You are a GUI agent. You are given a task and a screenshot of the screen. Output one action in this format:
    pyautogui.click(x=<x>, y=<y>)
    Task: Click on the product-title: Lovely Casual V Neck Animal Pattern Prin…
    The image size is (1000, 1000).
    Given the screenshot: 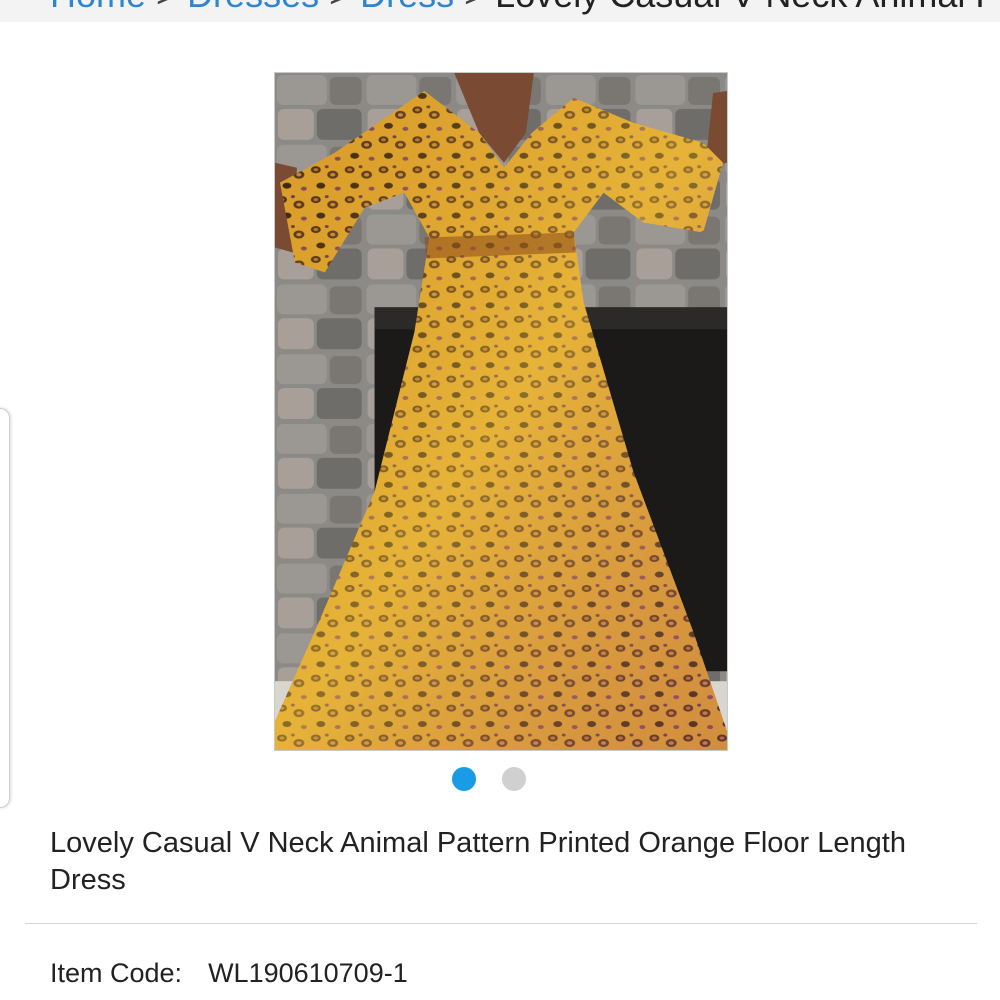 What is the action you would take?
    pyautogui.click(x=478, y=861)
    